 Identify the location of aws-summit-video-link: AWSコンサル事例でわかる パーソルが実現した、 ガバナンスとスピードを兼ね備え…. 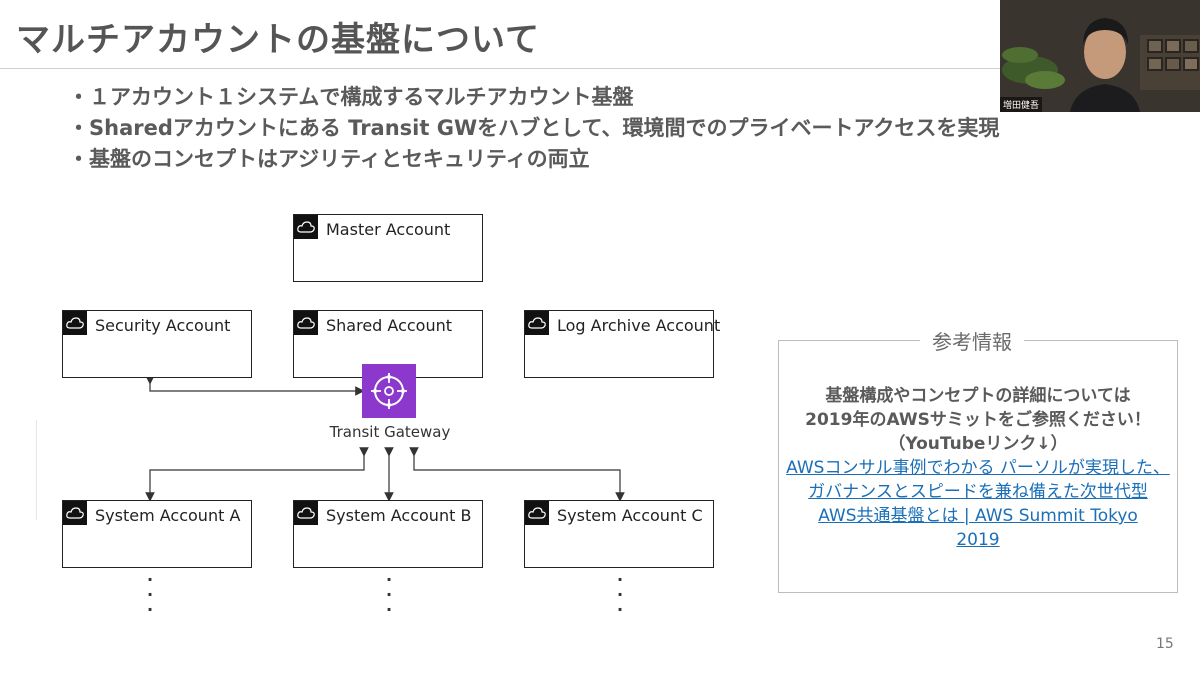
(978, 504).